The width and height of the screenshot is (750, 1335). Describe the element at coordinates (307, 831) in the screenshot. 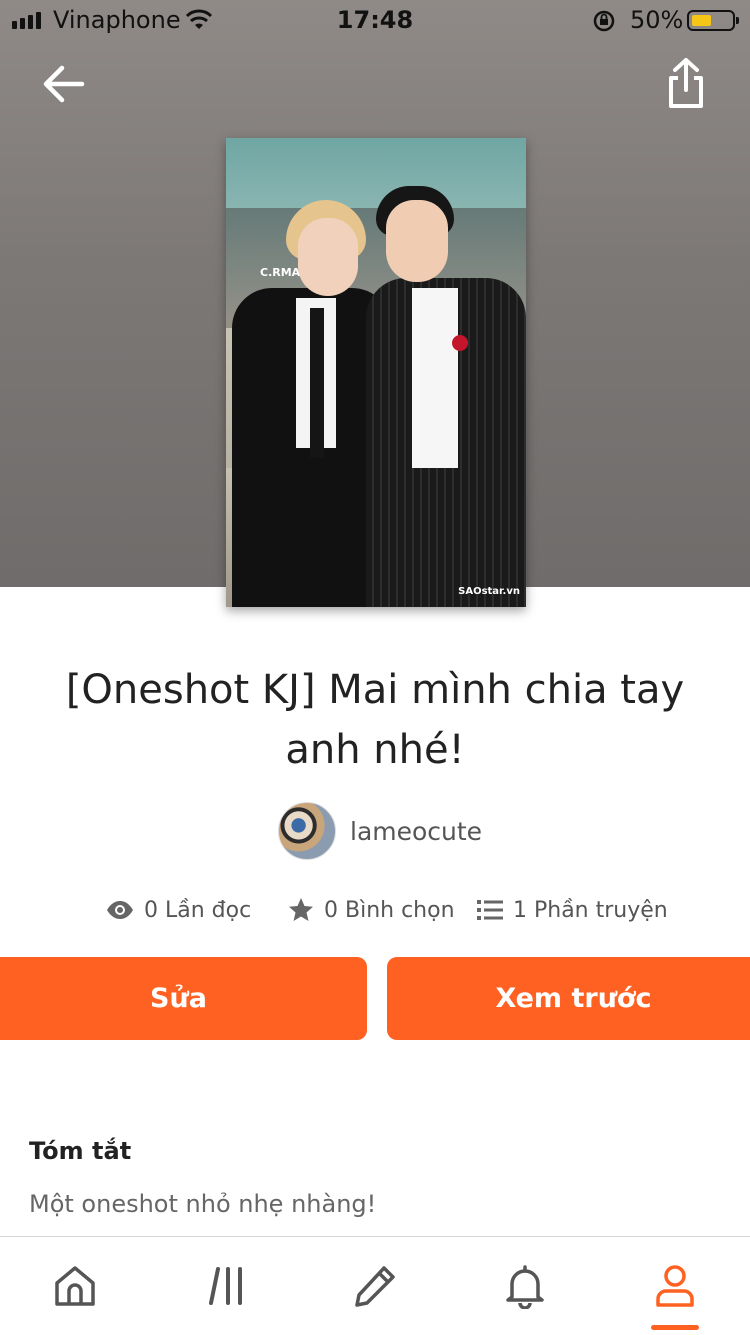

I see `author-avatar` at that location.